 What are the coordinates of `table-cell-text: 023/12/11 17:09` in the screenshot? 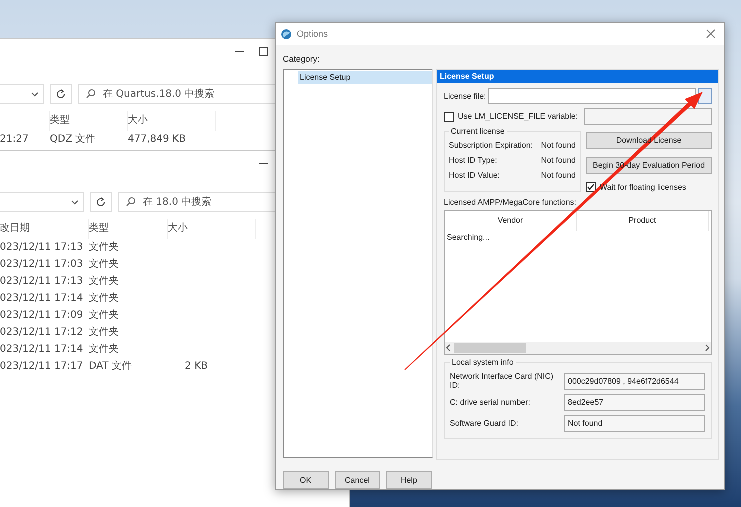 It's located at (42, 316).